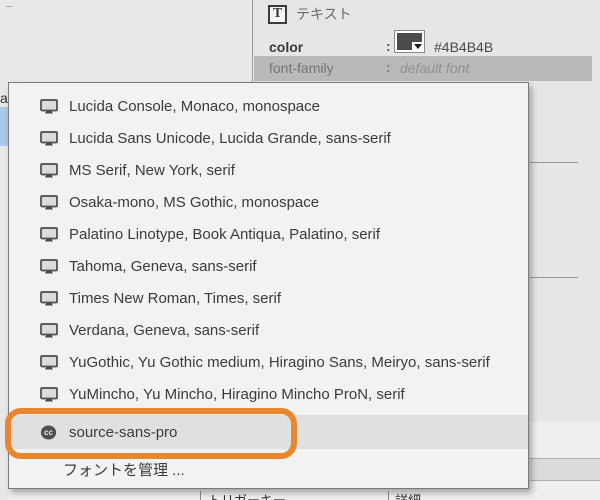 Image resolution: width=600 pixels, height=500 pixels. Describe the element at coordinates (463, 47) in the screenshot. I see `color-value: #4B4B4B` at that location.